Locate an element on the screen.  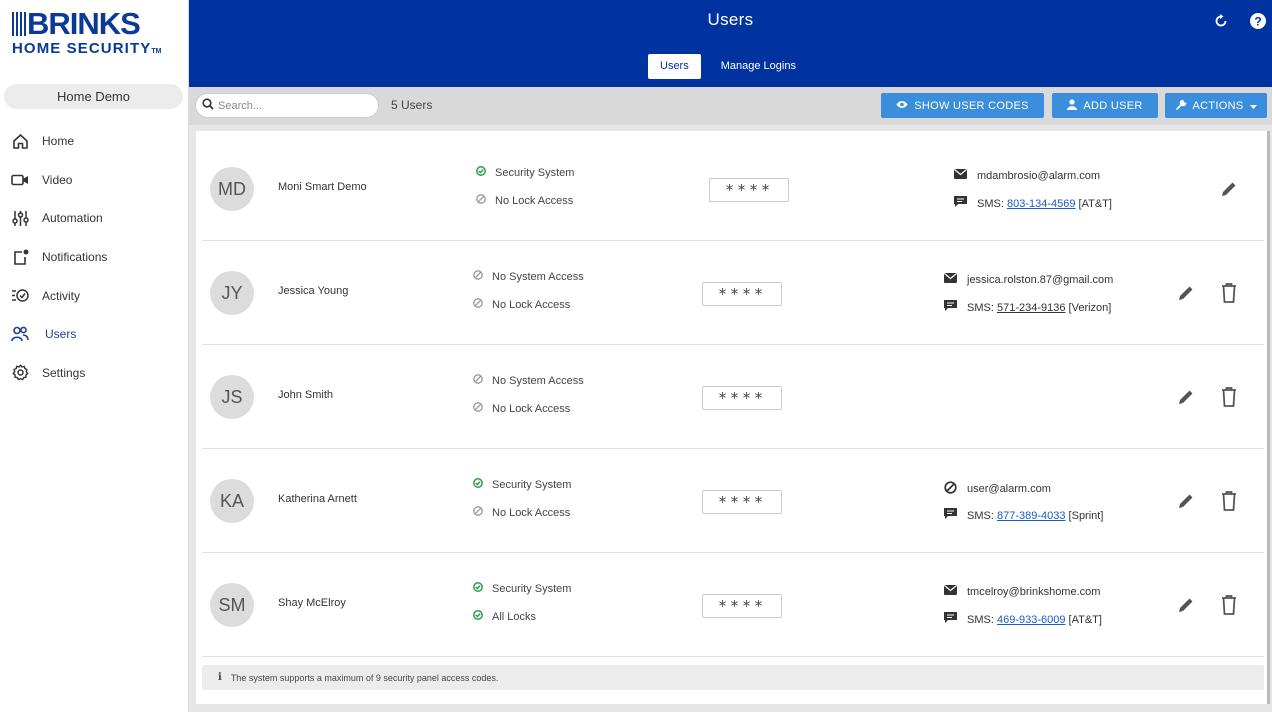
video-camera-icon is located at coordinates (20, 180).